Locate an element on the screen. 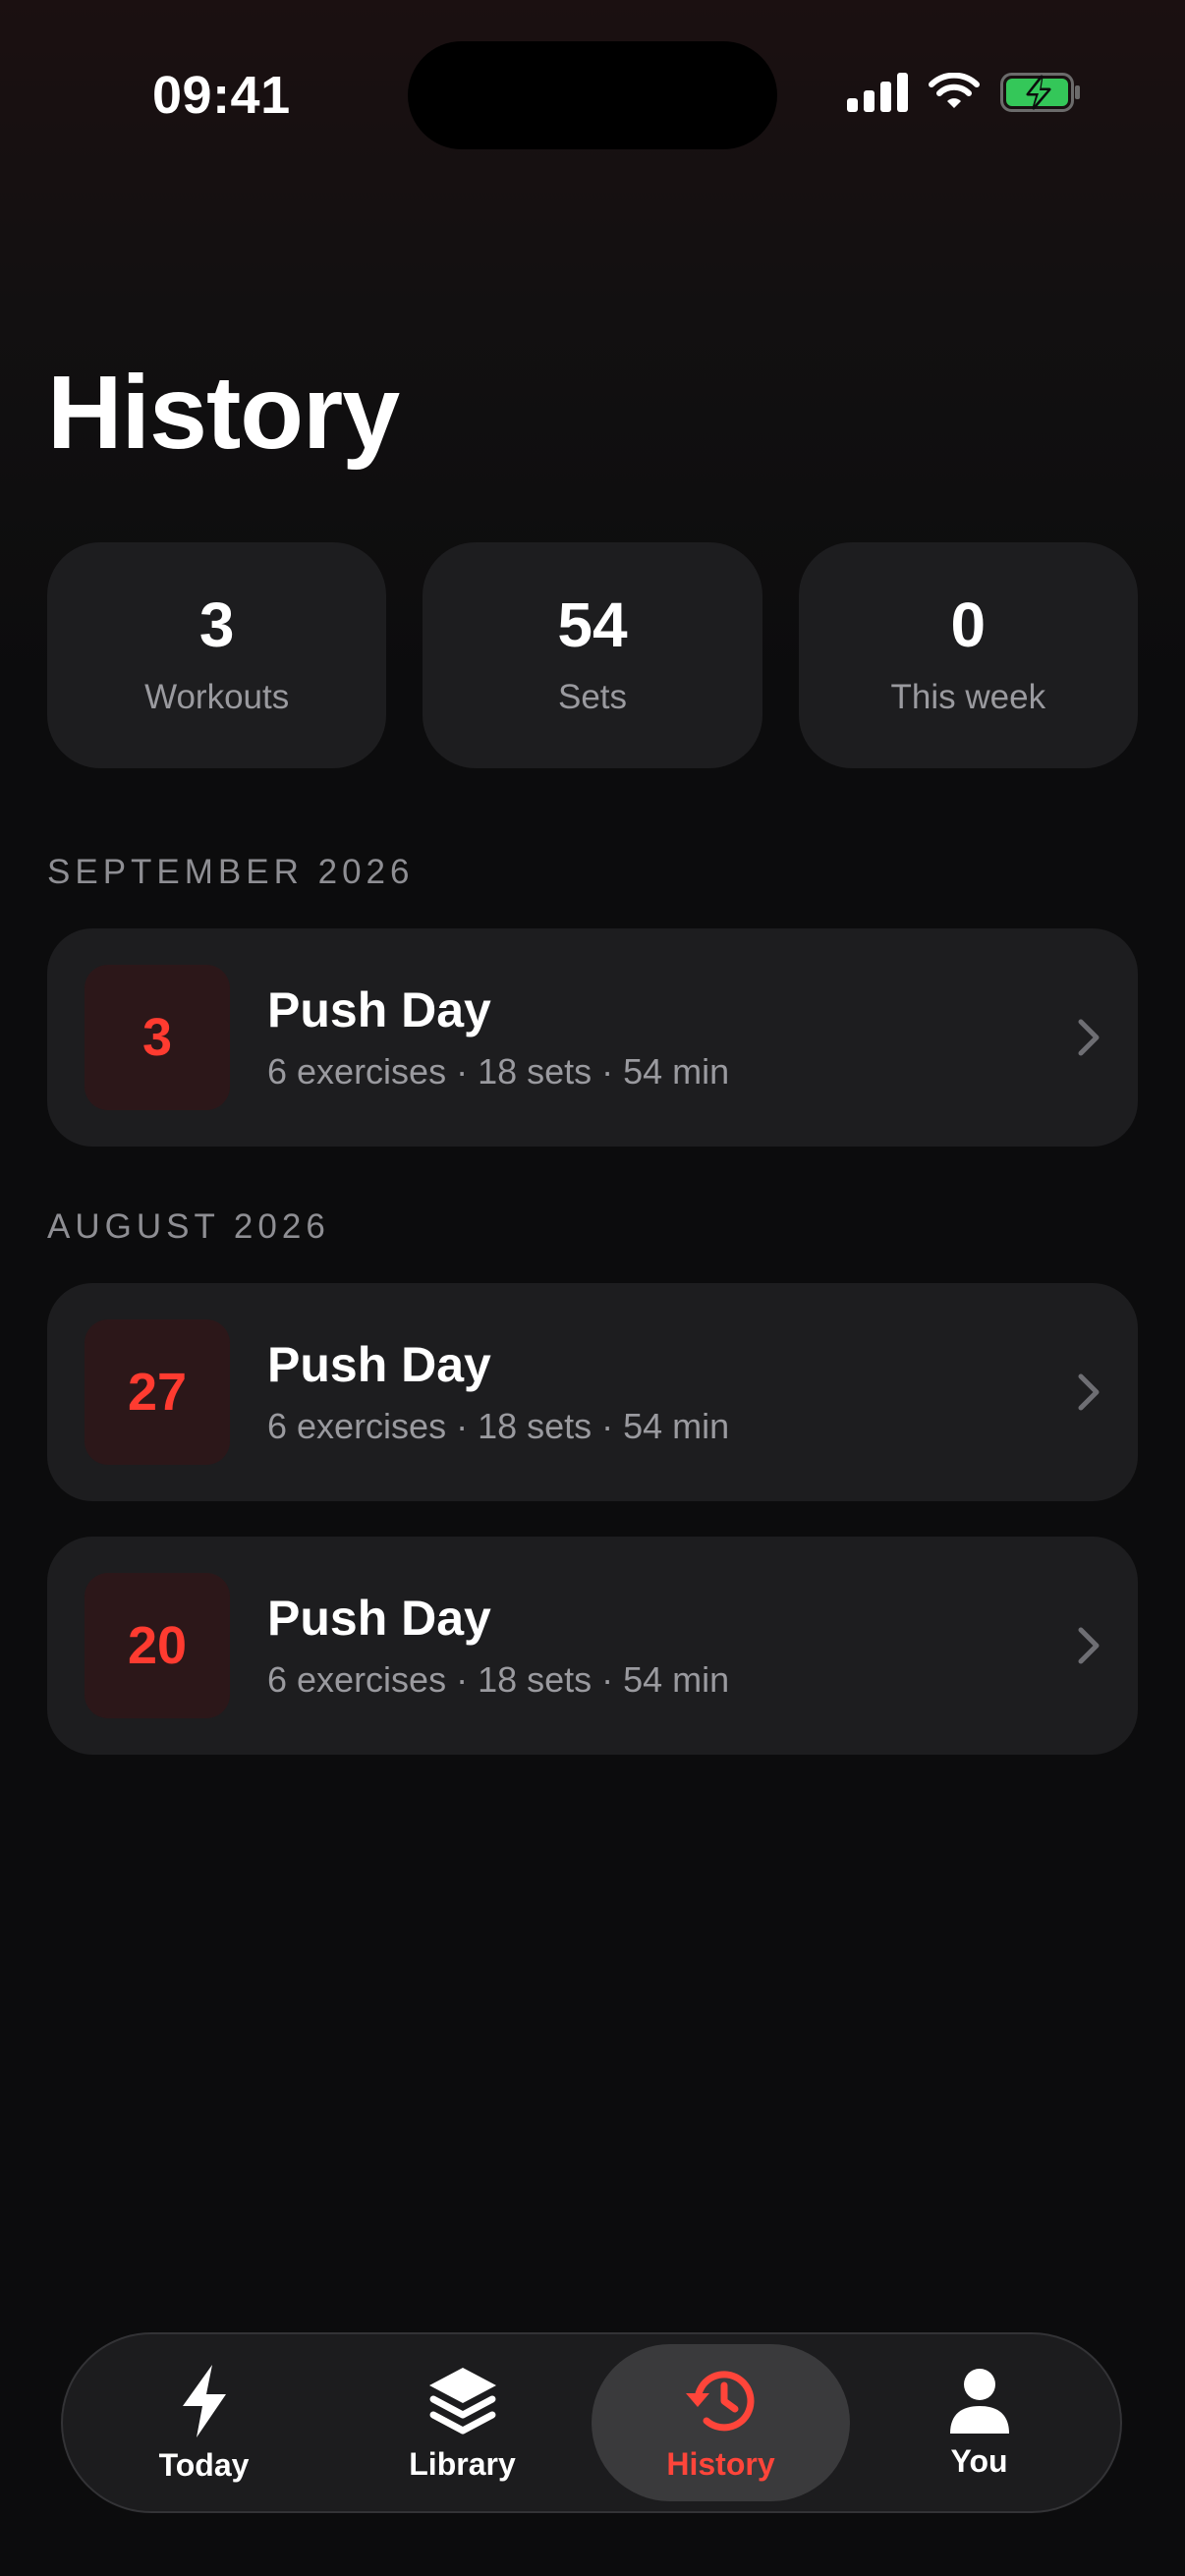  person-icon is located at coordinates (979, 2401).